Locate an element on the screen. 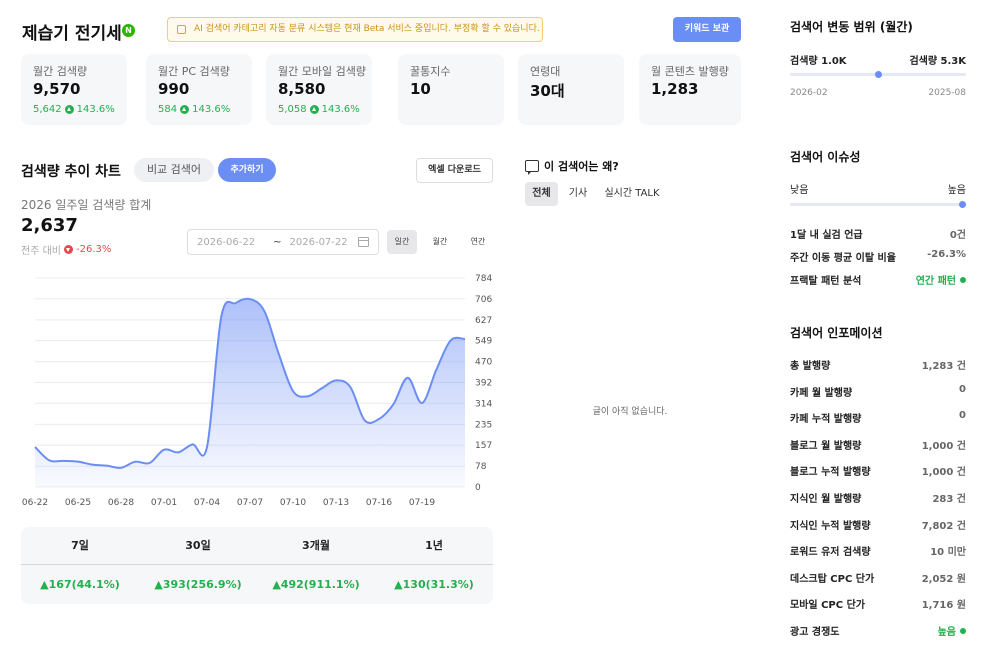 Image resolution: width=998 pixels, height=649 pixels. date-range-picker: 2026-06-22 ~ 2026-07-22 is located at coordinates (283, 242).